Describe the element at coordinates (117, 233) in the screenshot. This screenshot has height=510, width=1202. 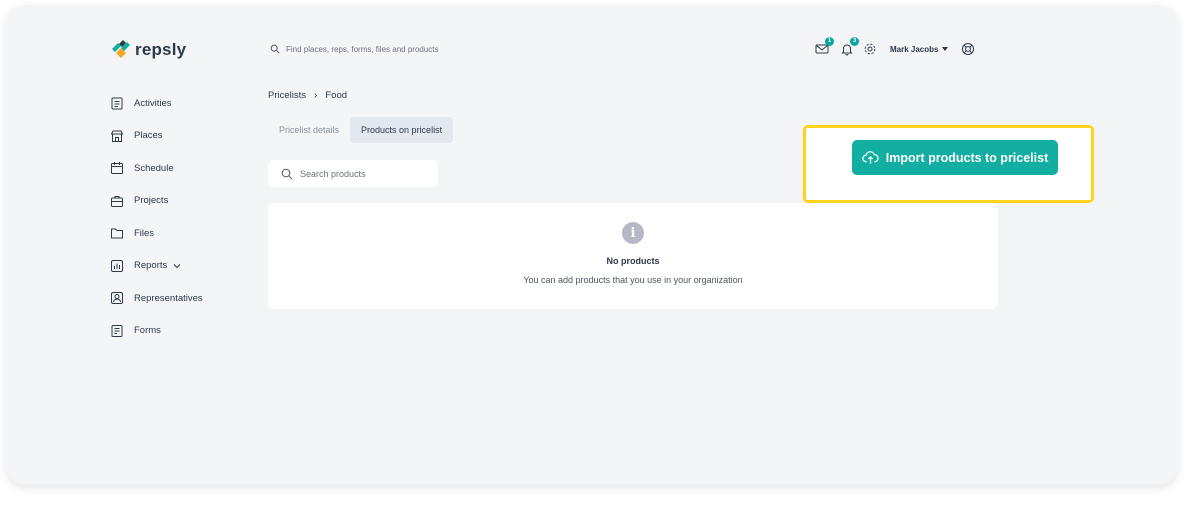
I see `folder-icon` at that location.